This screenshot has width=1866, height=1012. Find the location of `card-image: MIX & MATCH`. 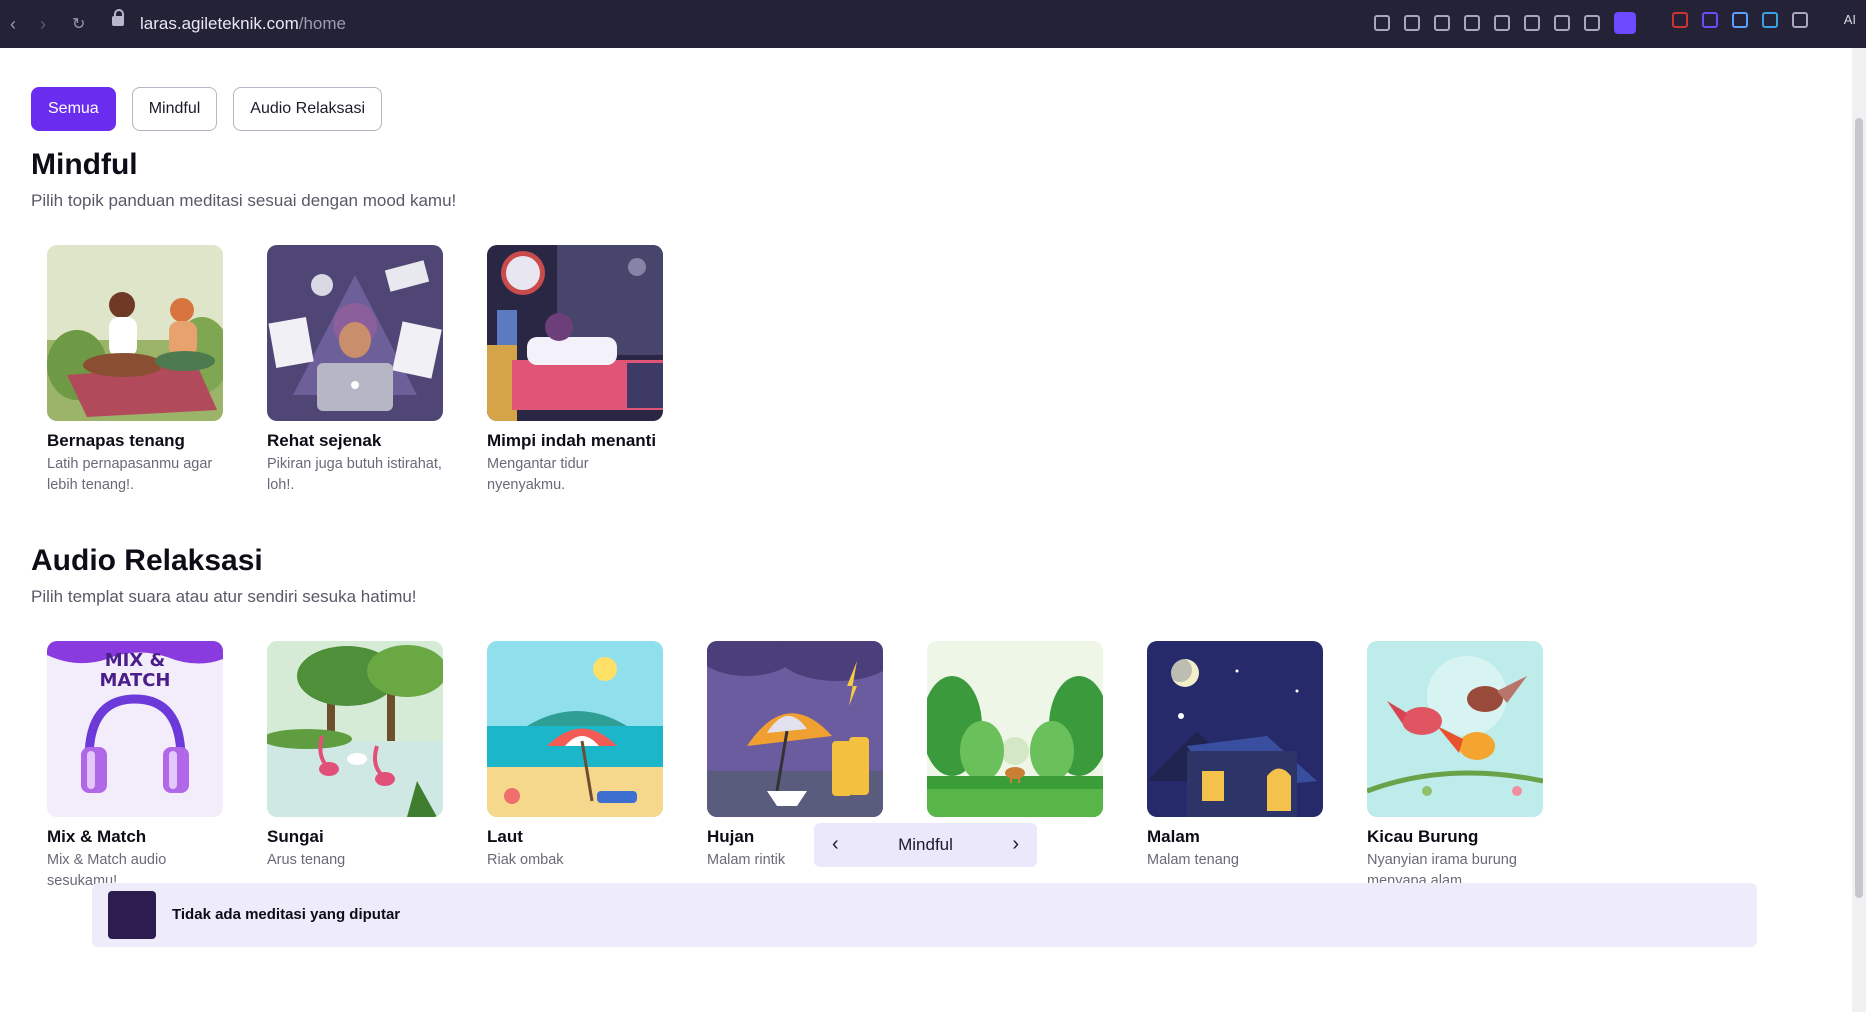

card-image: MIX & MATCH is located at coordinates (135, 729).